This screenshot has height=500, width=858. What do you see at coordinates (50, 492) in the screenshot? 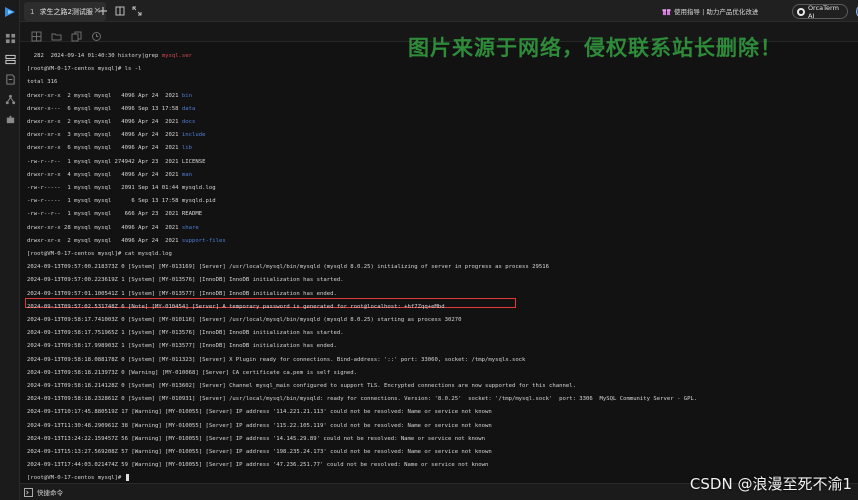
I see `quick-command-button: 快捷命令` at bounding box center [50, 492].